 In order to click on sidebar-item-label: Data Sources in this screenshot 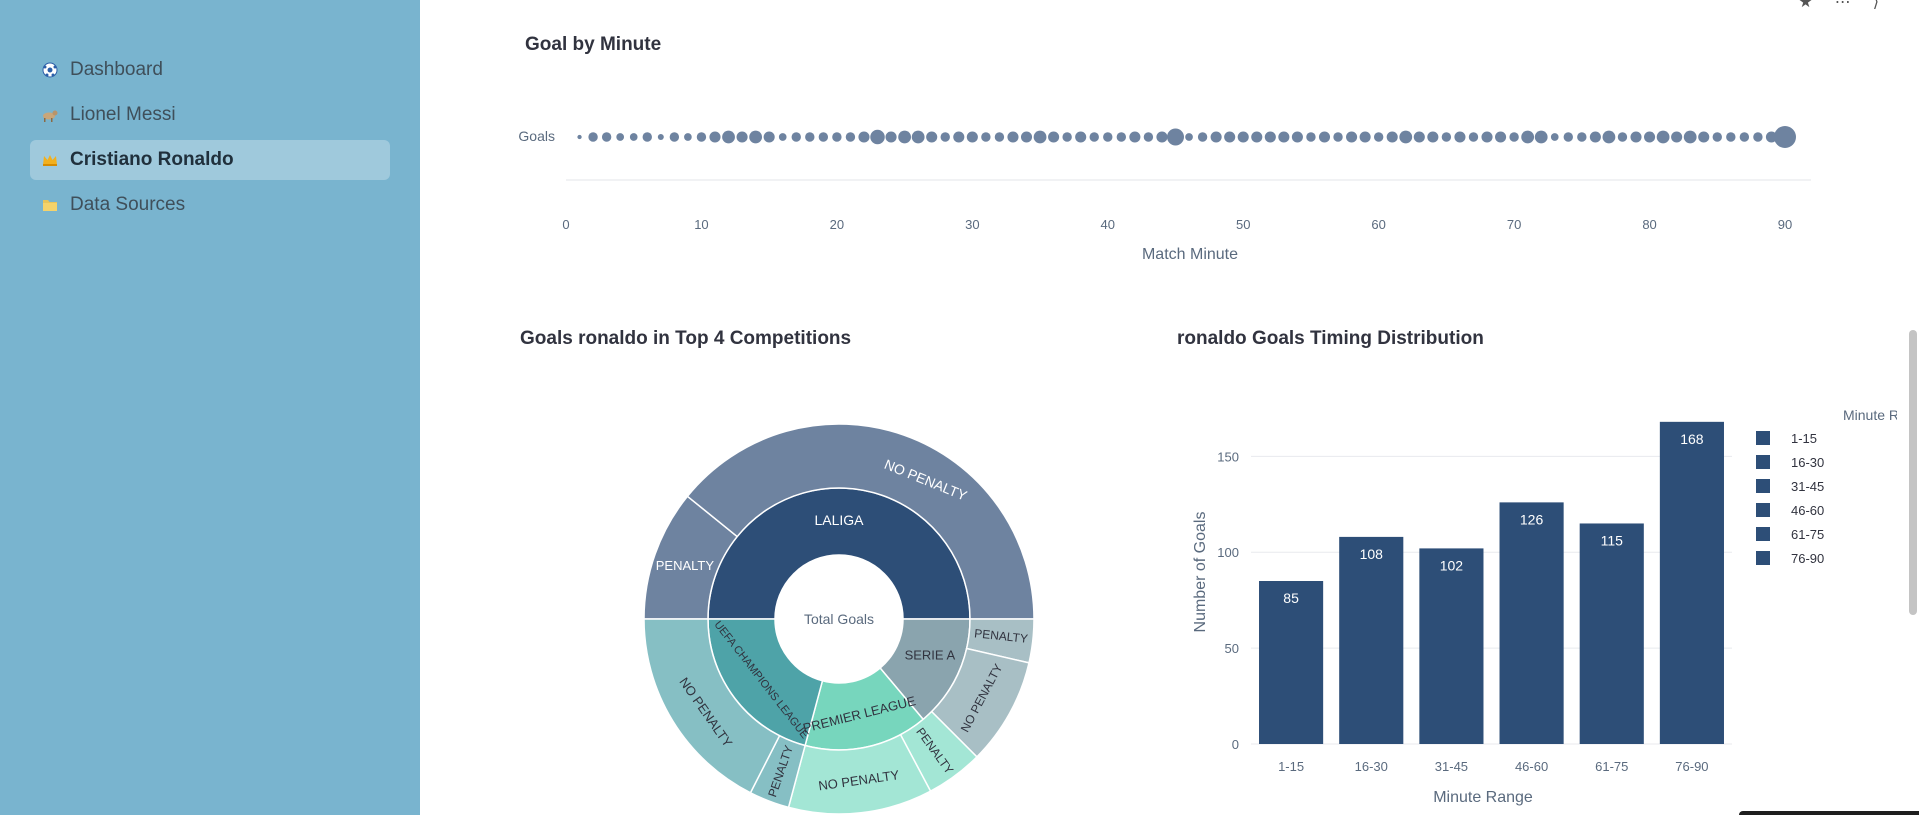, I will do `click(128, 204)`.